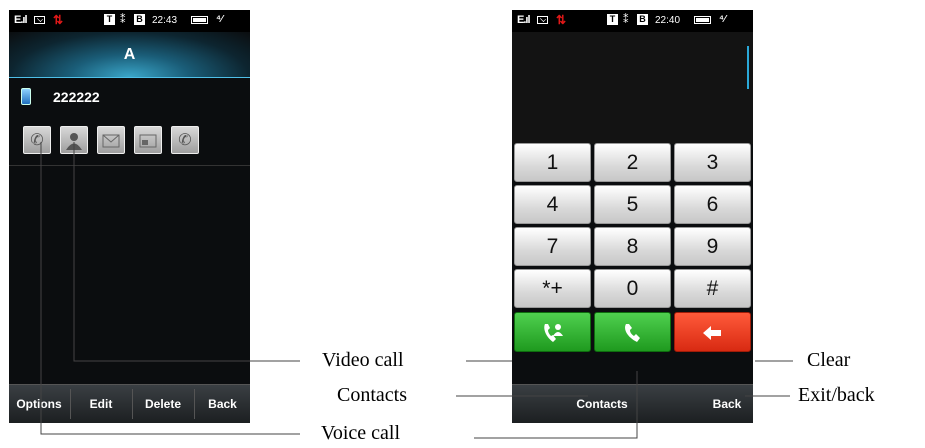  I want to click on voice-call-label: Voice call, so click(361, 433).